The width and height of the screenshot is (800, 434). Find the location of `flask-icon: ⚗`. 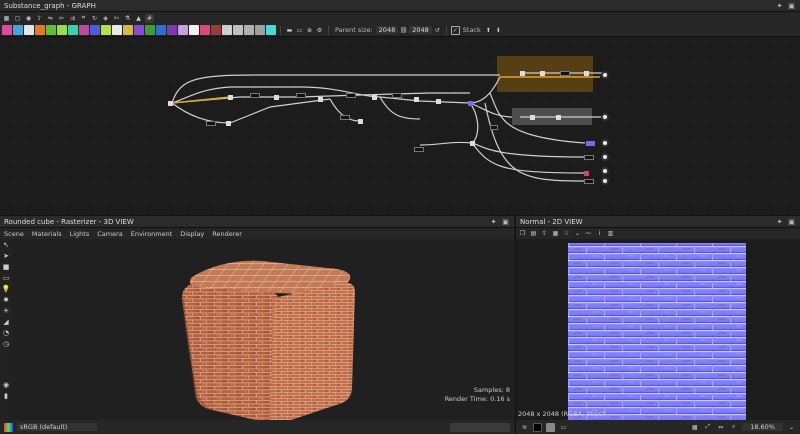

flask-icon: ⚗ is located at coordinates (127, 18).